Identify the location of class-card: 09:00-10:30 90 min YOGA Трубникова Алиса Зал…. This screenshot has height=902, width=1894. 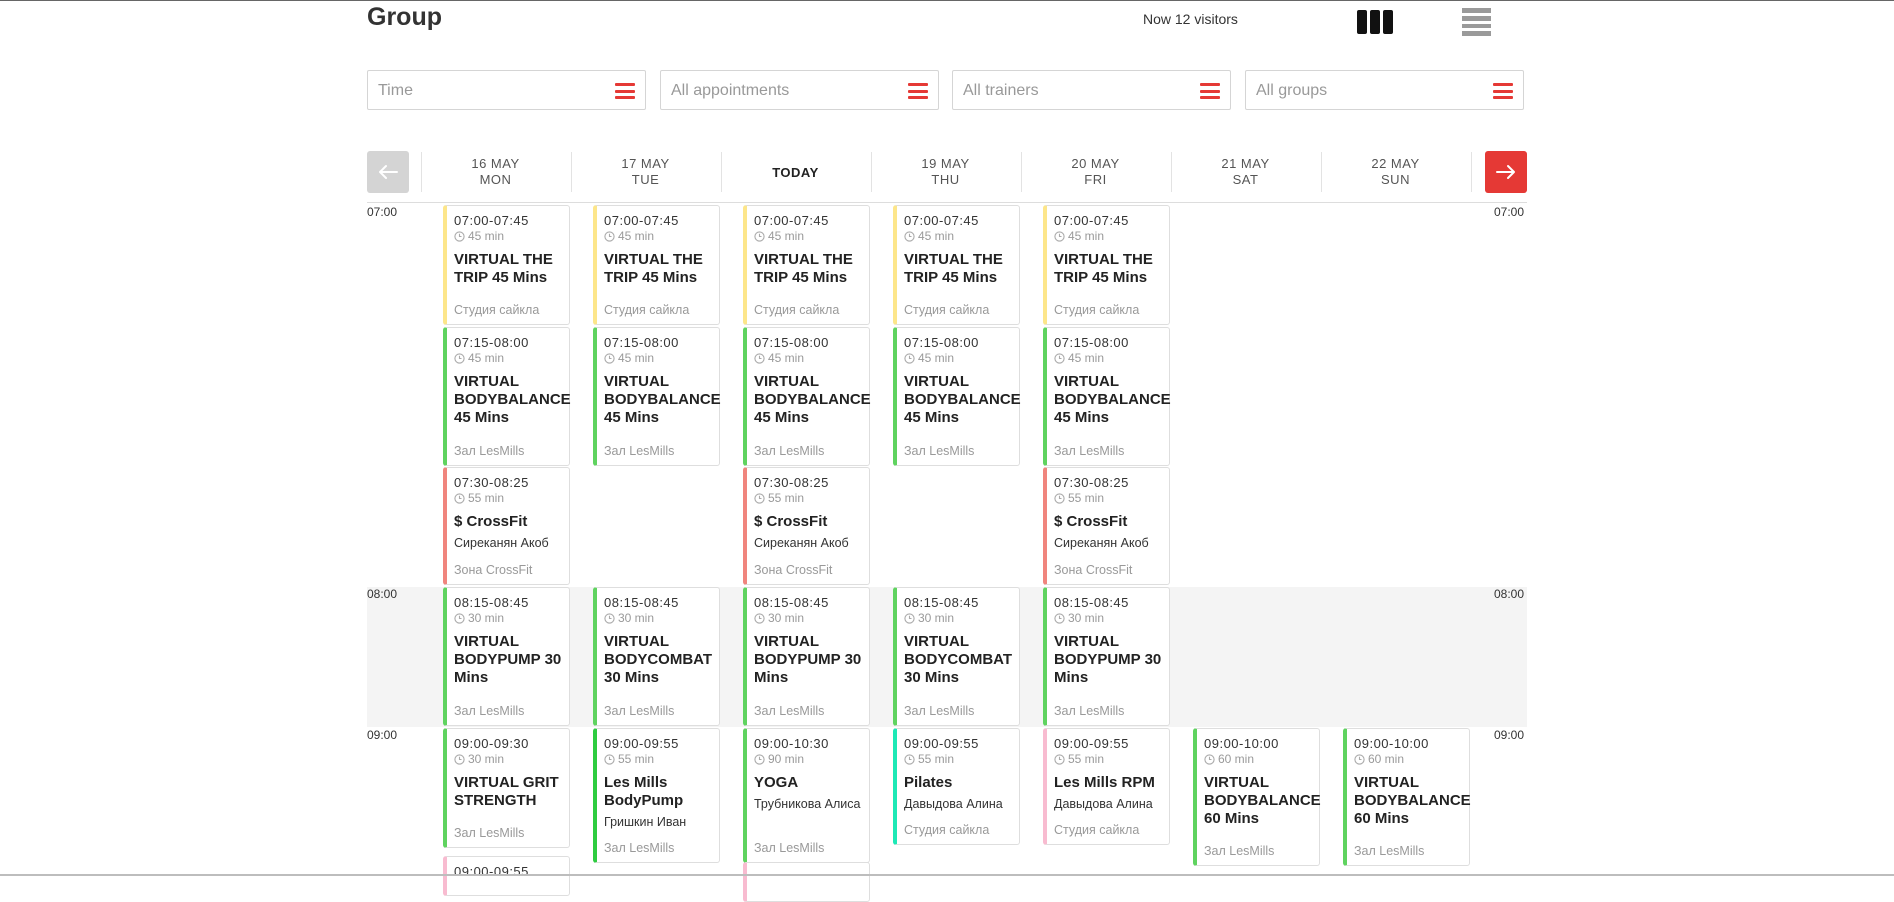
(806, 795).